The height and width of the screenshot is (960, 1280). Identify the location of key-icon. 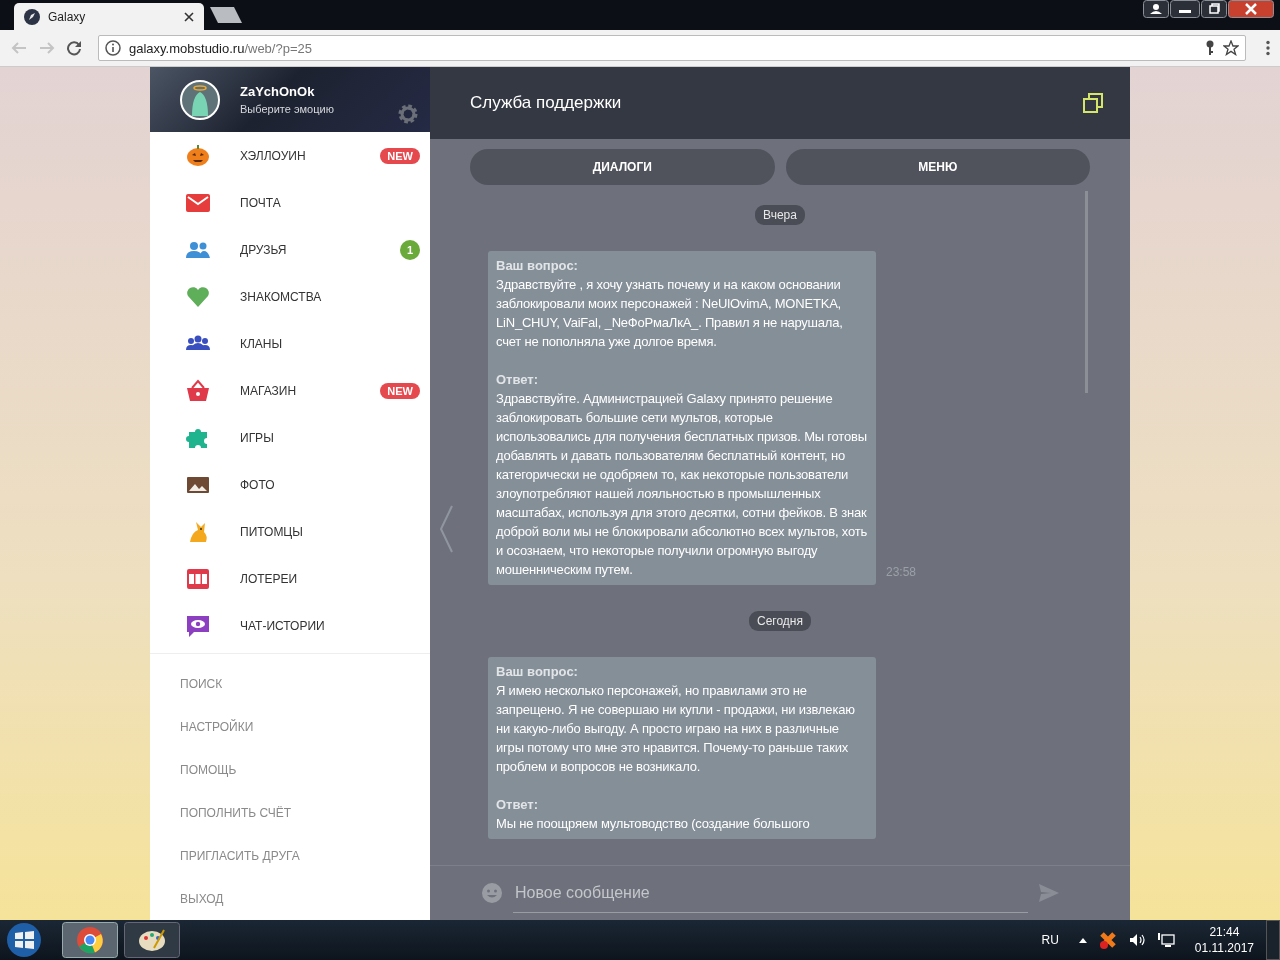
(1210, 48).